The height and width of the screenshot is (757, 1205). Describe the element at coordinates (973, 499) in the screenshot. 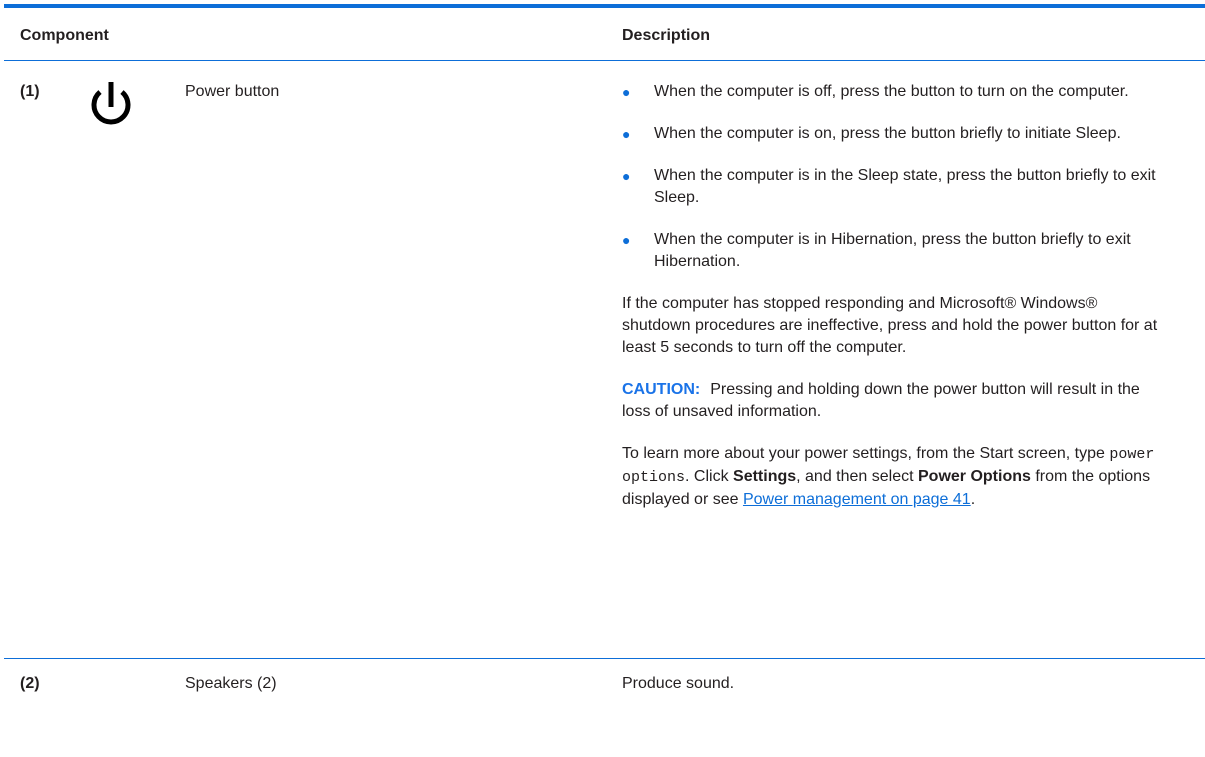

I see `learn-more-text: .` at that location.